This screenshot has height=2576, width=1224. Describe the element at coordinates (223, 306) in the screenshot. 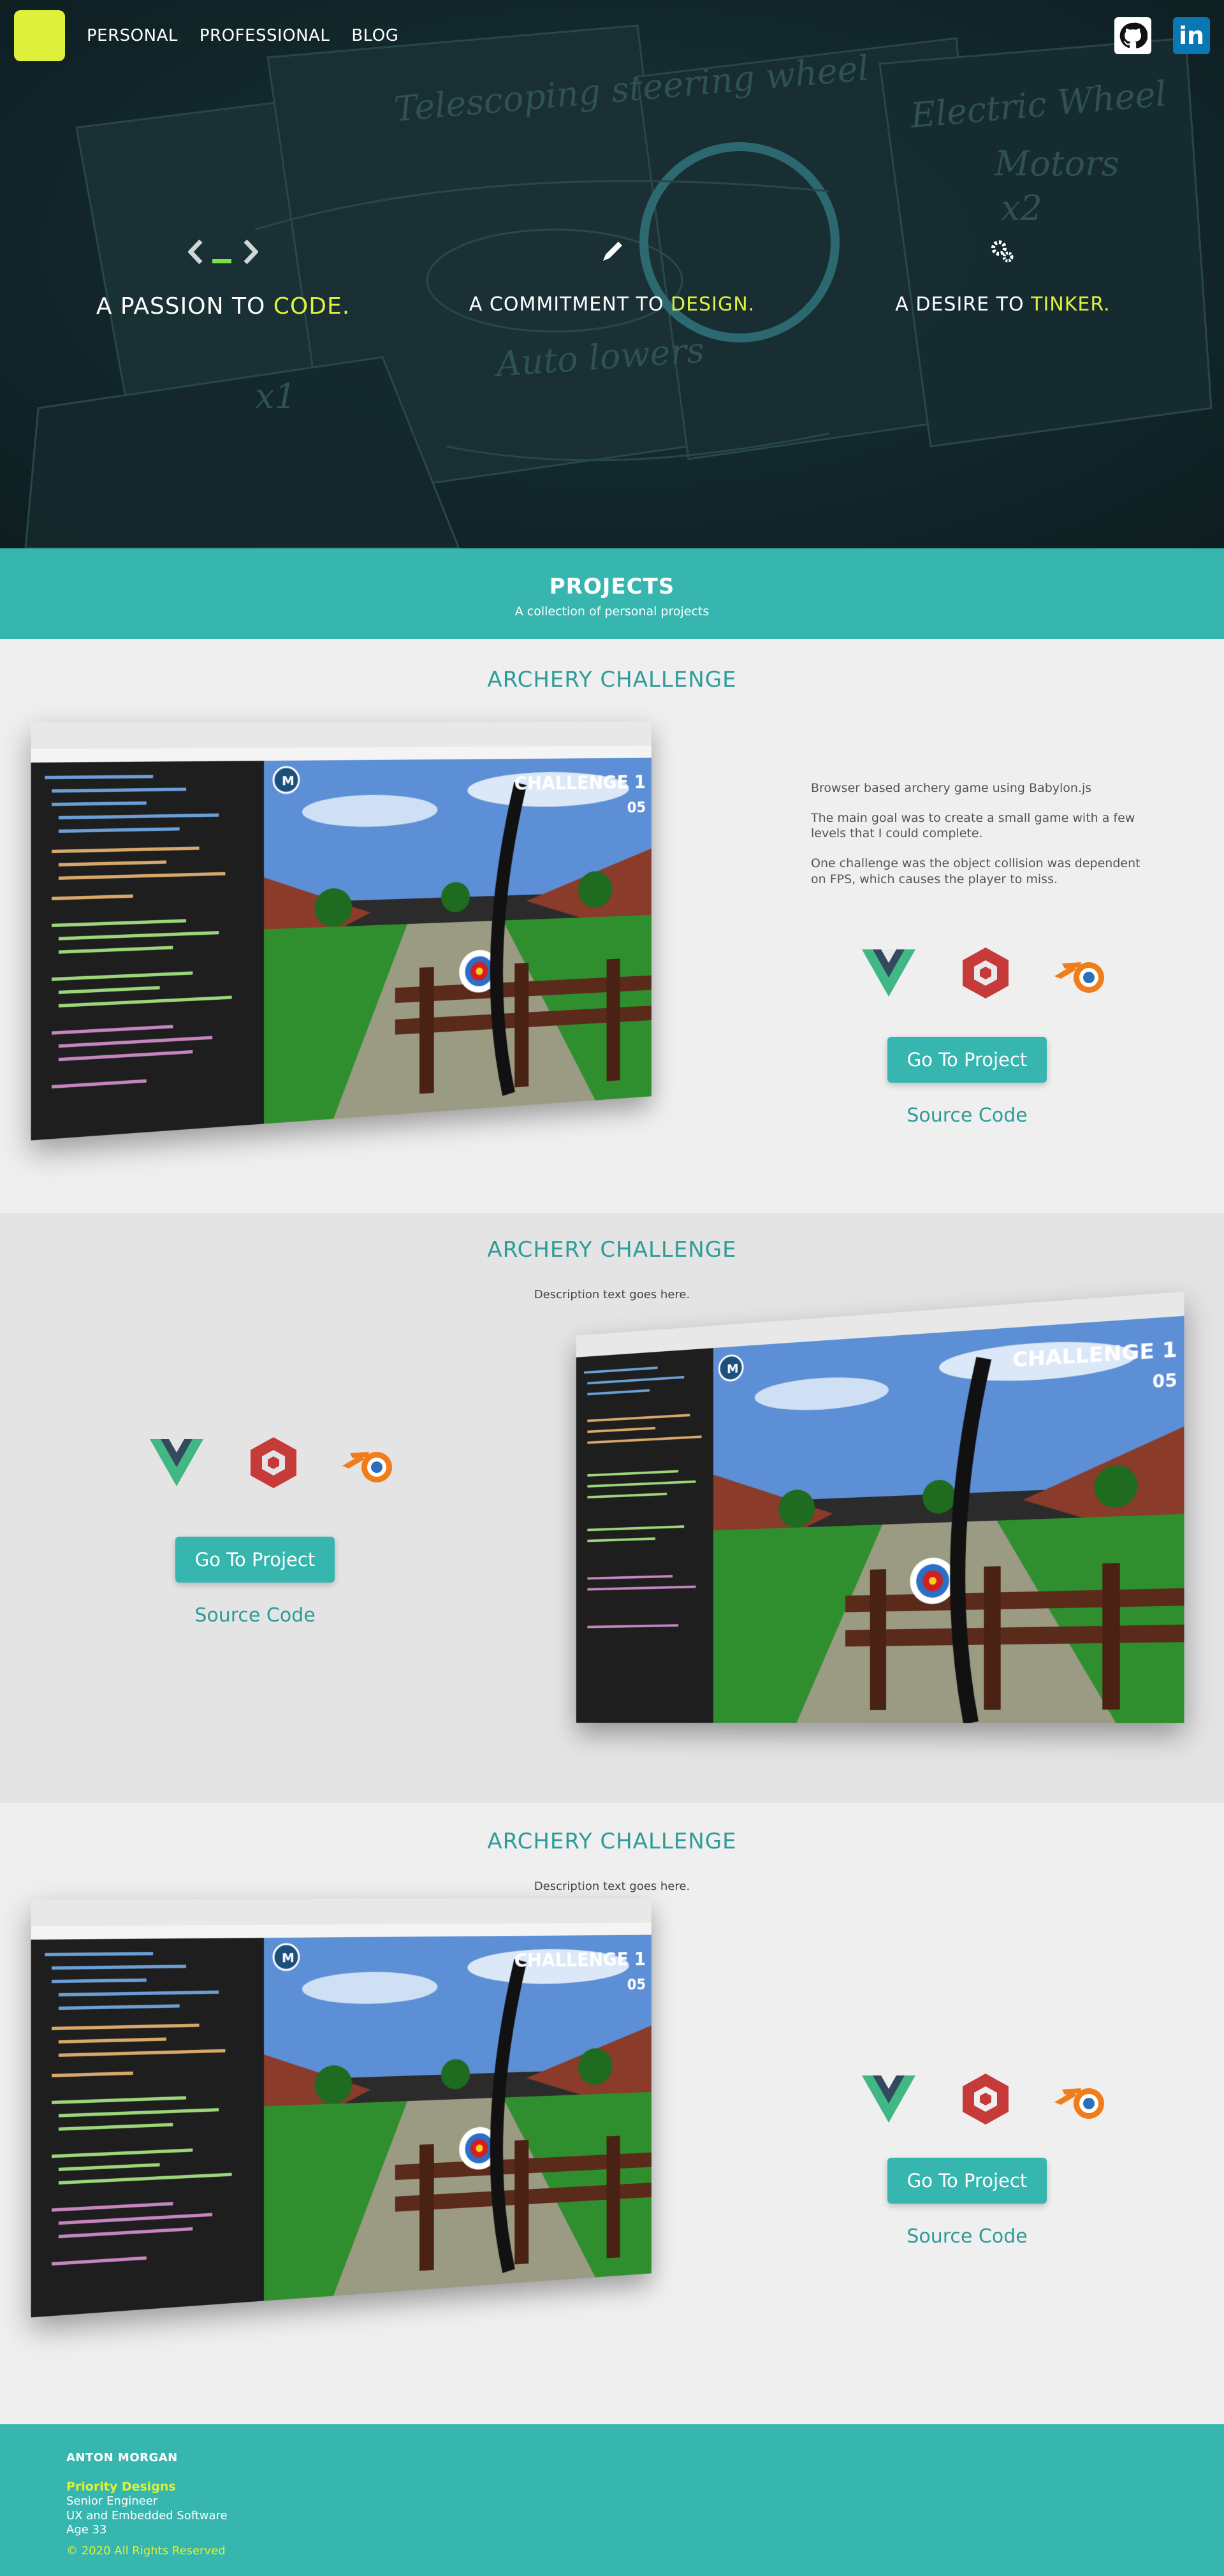

I see `pillar-code-text: A PASSION TO CODE.` at that location.